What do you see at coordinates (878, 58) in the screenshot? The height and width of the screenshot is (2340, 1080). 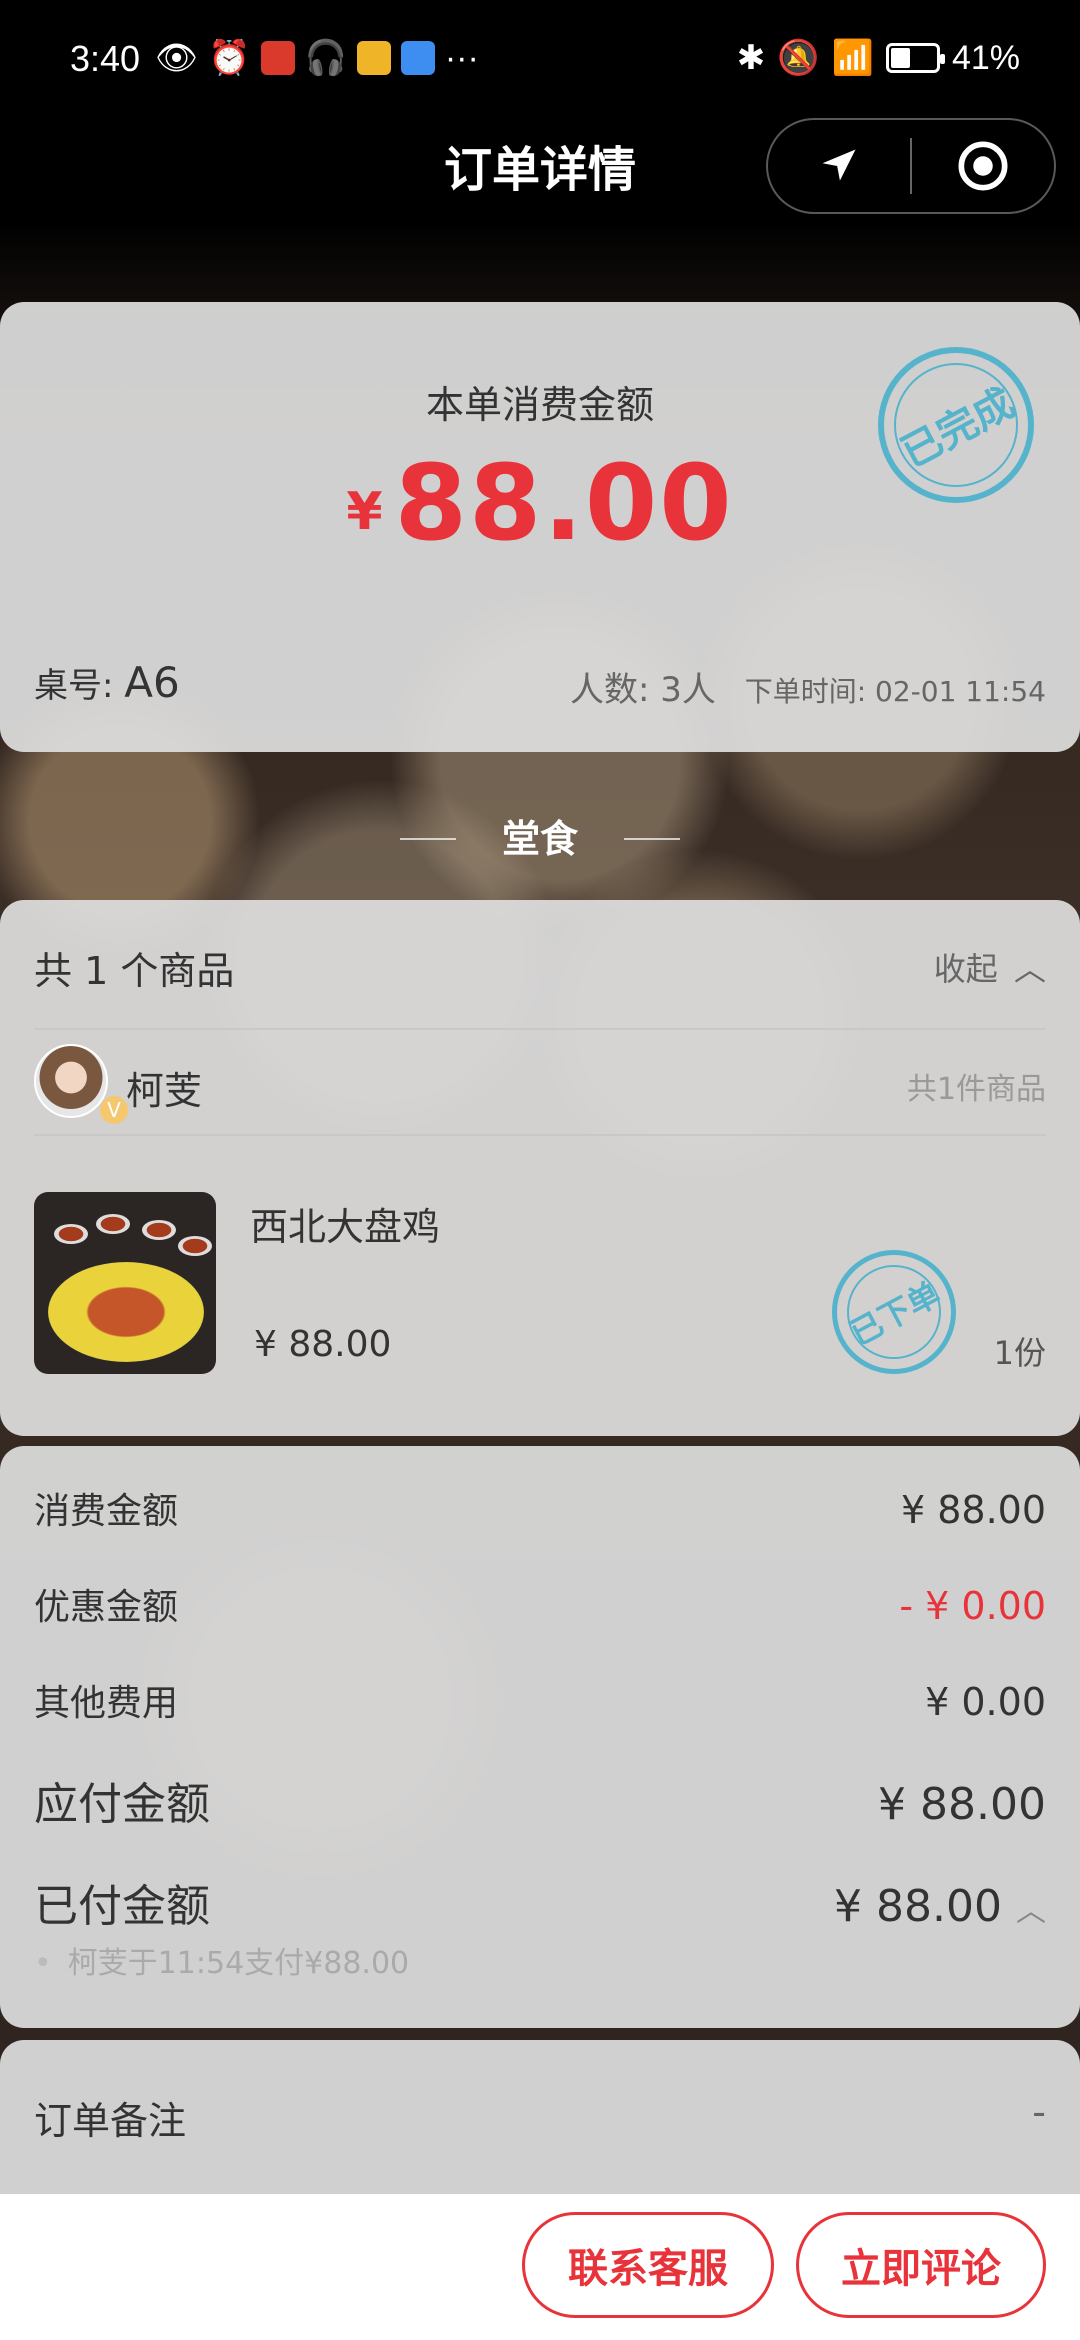 I see `status-system-icons: ✱ 🔕 📶 41%` at bounding box center [878, 58].